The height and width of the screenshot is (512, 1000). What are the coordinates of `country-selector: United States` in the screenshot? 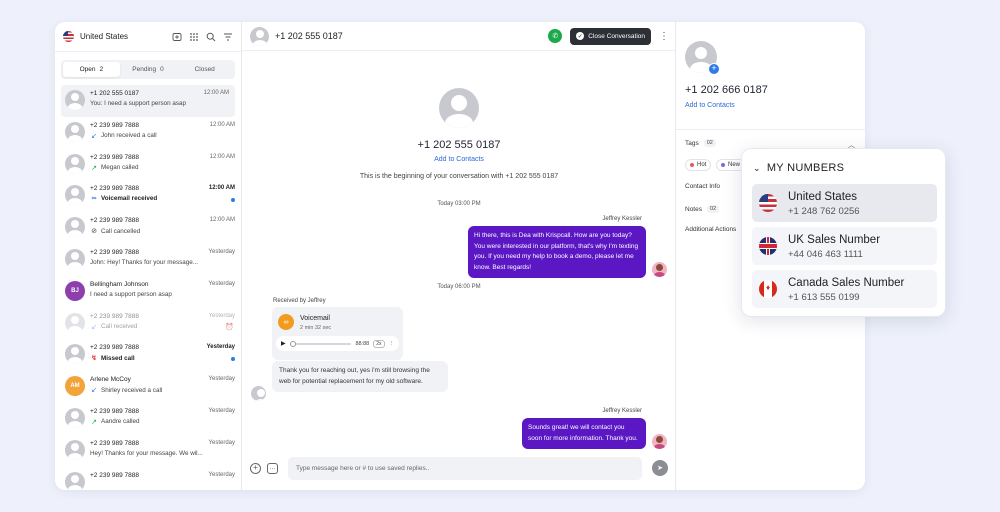 It's located at (126, 36).